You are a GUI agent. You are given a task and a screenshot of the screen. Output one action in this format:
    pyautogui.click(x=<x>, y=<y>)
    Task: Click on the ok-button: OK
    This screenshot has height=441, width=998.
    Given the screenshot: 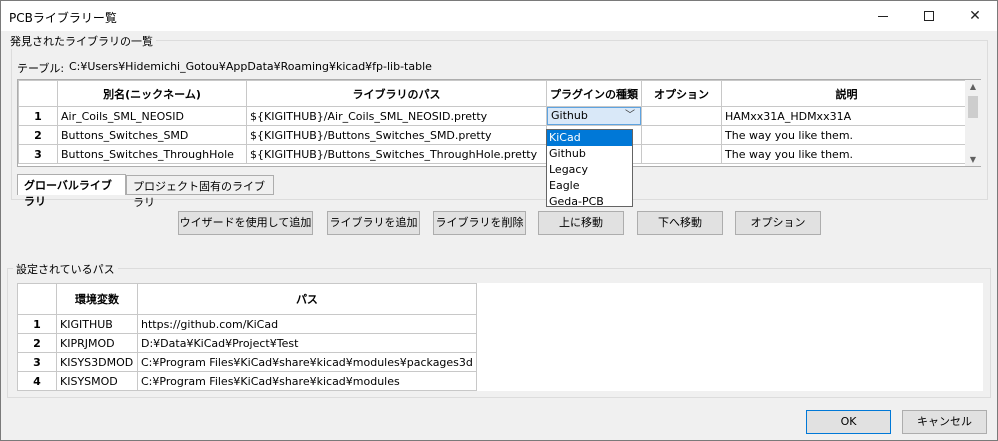 What is the action you would take?
    pyautogui.click(x=848, y=422)
    